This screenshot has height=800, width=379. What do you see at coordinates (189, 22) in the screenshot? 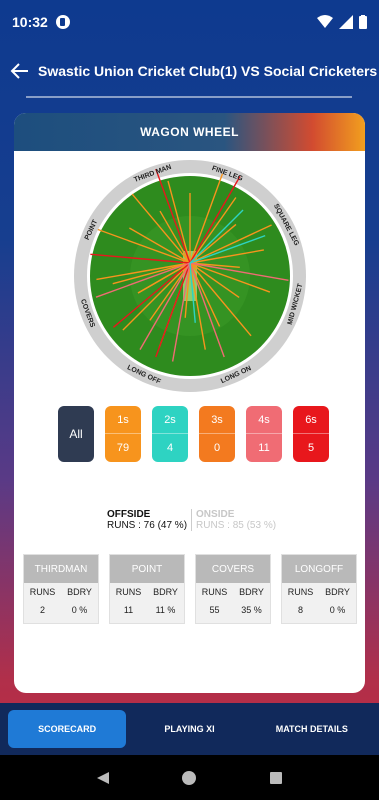
I see `status-bar: 10:32` at bounding box center [189, 22].